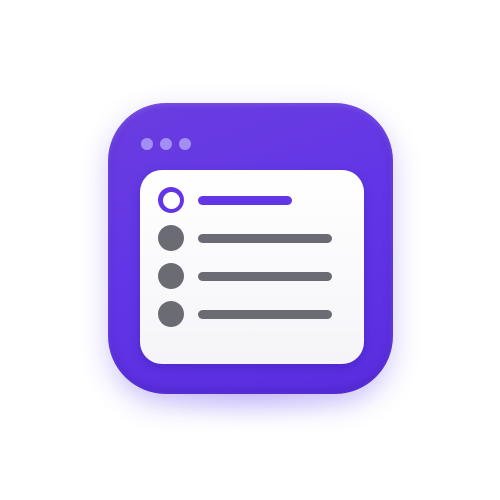 This screenshot has height=500, width=500. I want to click on list-item-selected, so click(225, 200).